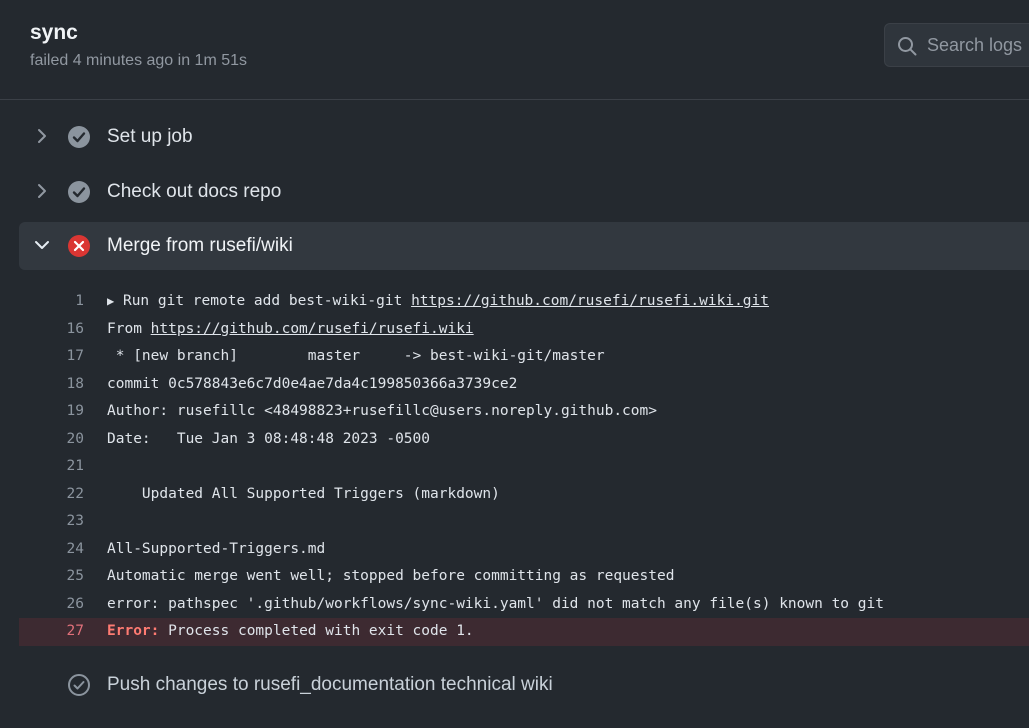 The width and height of the screenshot is (1029, 728). What do you see at coordinates (200, 245) in the screenshot?
I see `step-label: Merge from rusefi/wiki` at bounding box center [200, 245].